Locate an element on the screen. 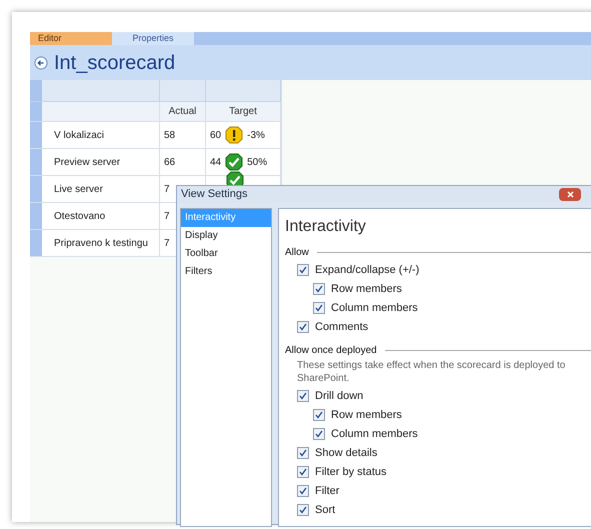  panel-heading: Interactivity is located at coordinates (326, 226).